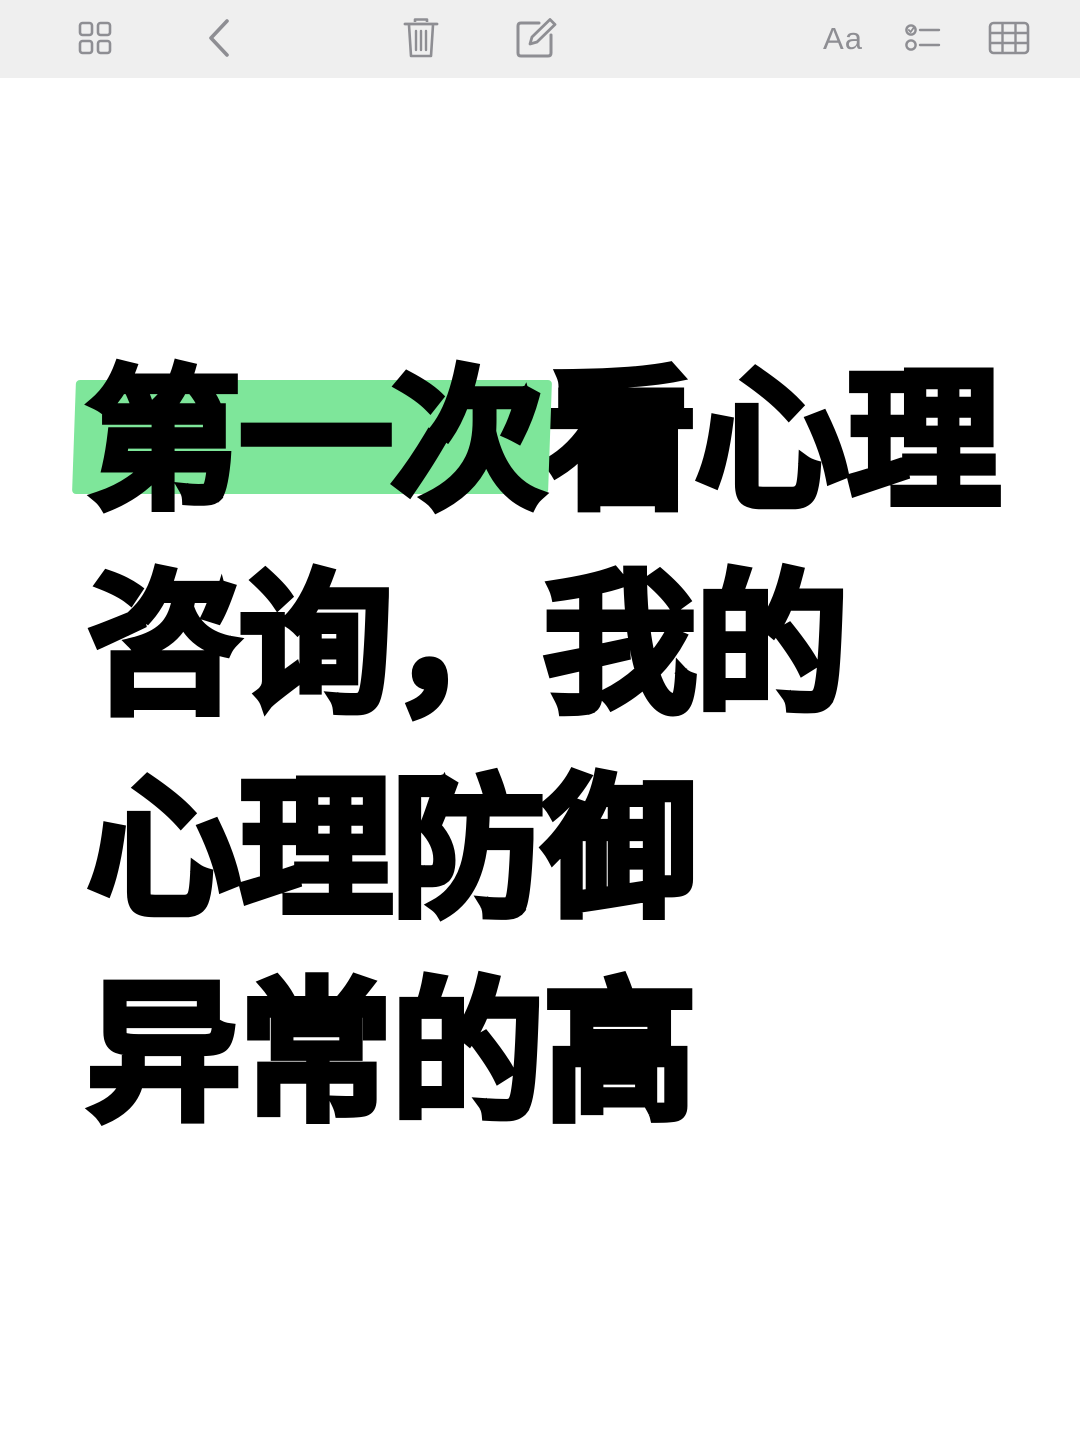 The image size is (1080, 1440). What do you see at coordinates (772, 442) in the screenshot?
I see `title-text: 看心理` at bounding box center [772, 442].